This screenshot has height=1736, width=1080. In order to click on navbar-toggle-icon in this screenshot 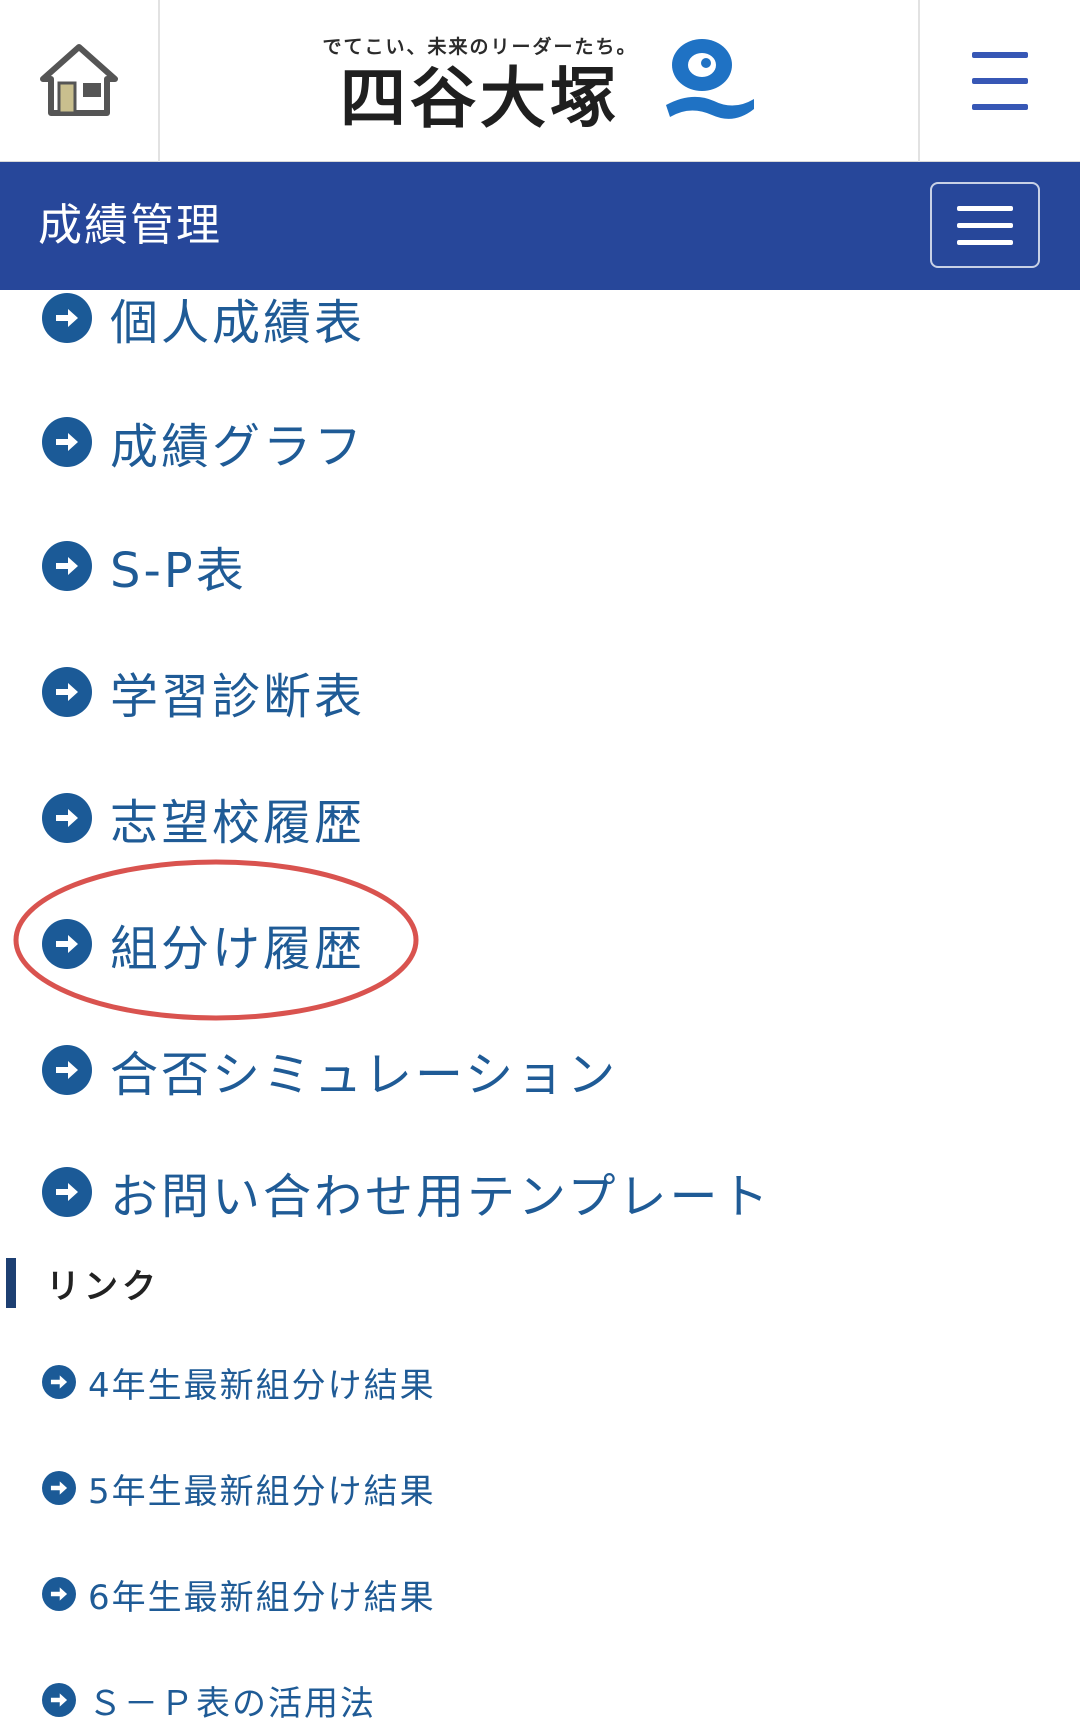, I will do `click(985, 208)`.